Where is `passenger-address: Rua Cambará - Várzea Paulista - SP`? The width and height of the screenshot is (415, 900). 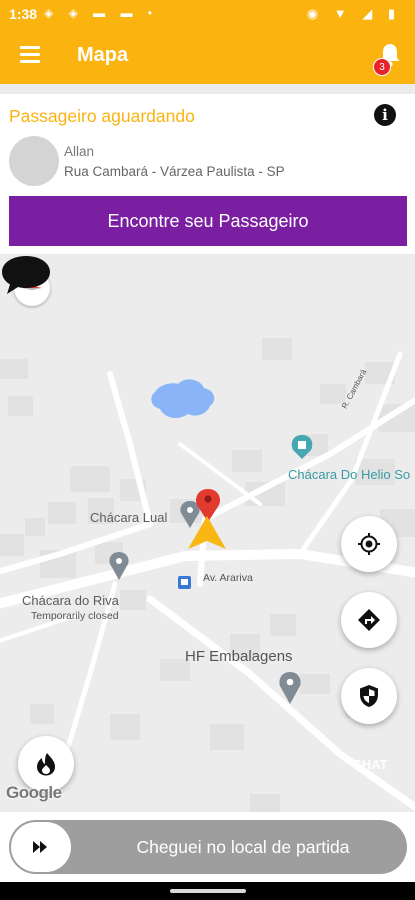
passenger-address: Rua Cambará - Várzea Paulista - SP is located at coordinates (174, 171).